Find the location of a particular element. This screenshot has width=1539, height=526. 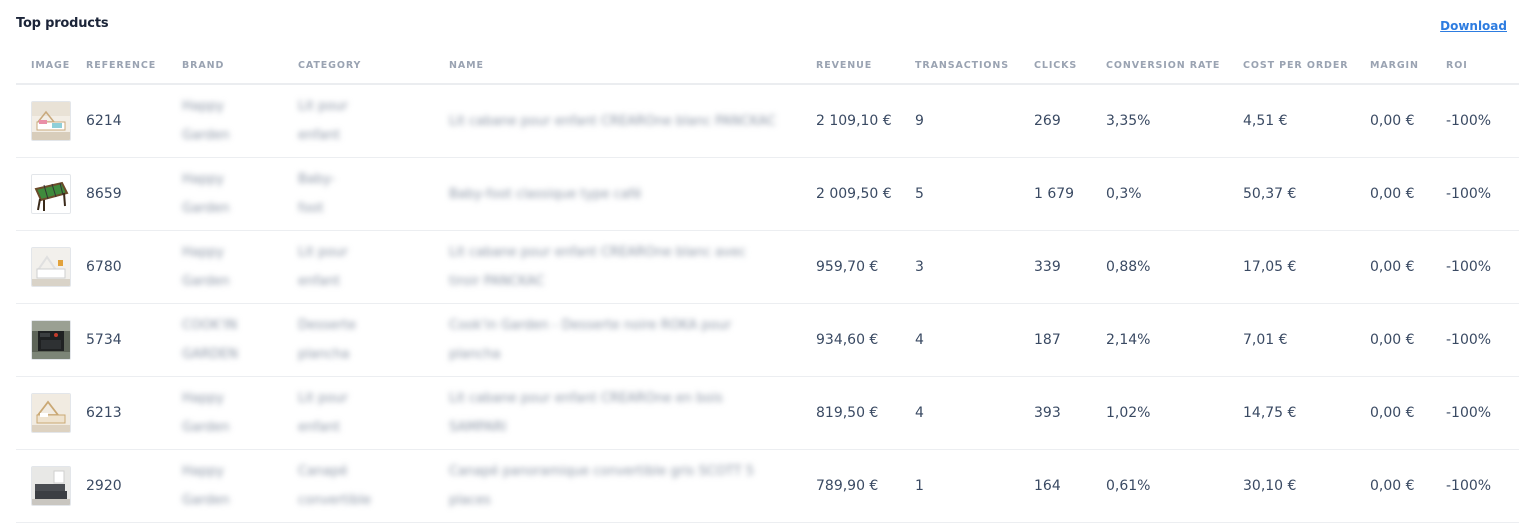

revenue-cell: 2 109,10 € is located at coordinates (865, 121).